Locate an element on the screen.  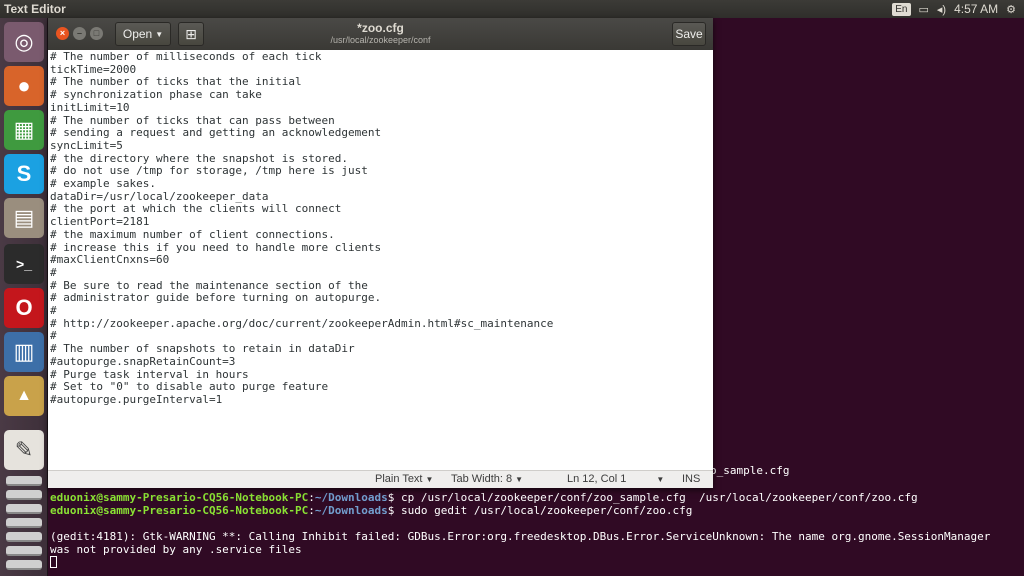
code-line: initLimit=10 is located at coordinates (89, 108).